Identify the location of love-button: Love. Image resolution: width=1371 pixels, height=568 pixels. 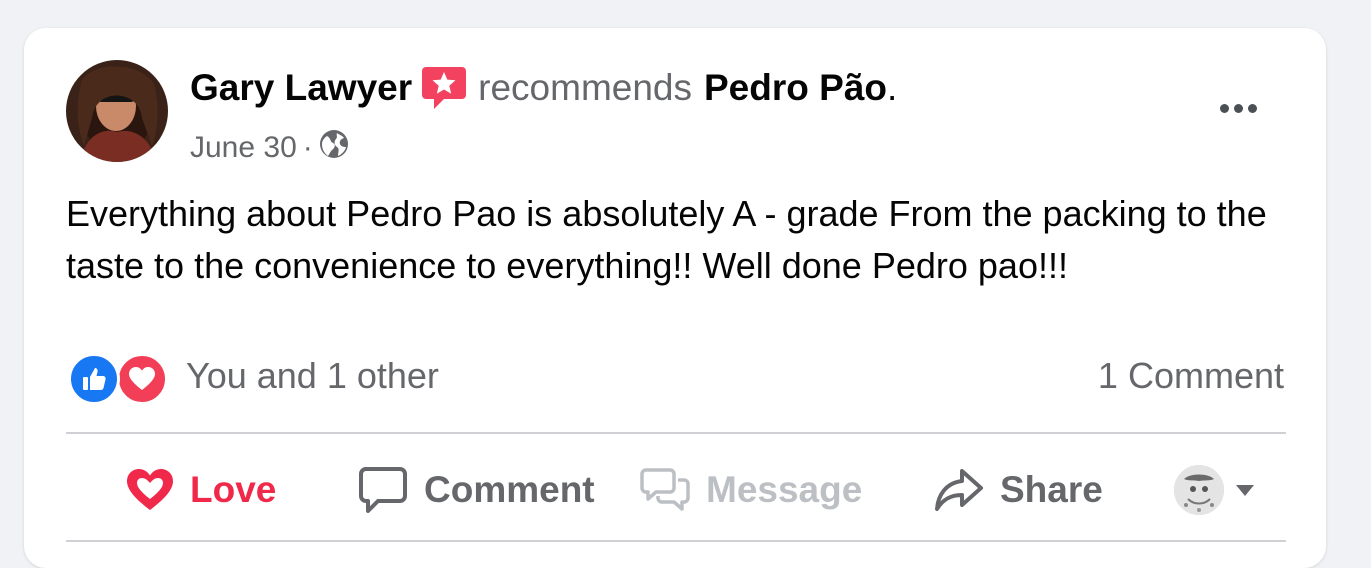
(201, 490).